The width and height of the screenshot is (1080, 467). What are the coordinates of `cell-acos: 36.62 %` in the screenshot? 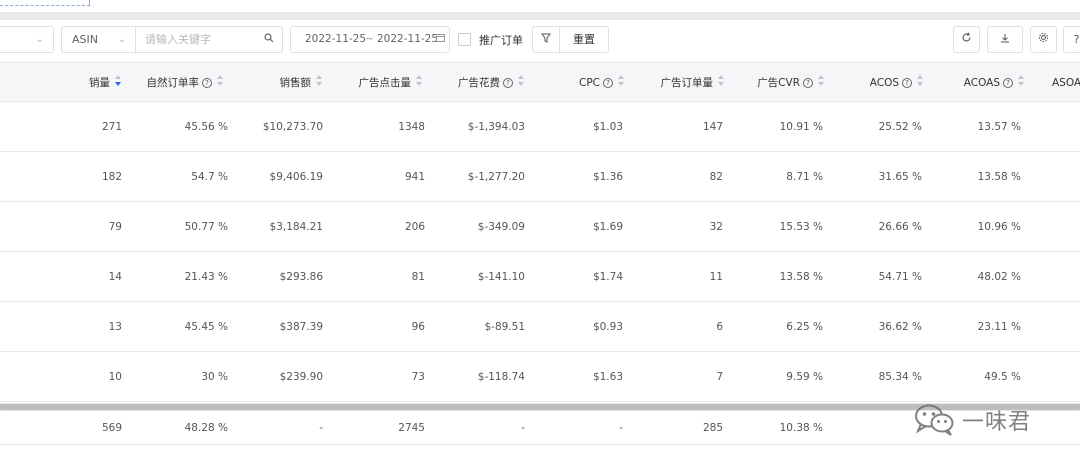 It's located at (900, 327).